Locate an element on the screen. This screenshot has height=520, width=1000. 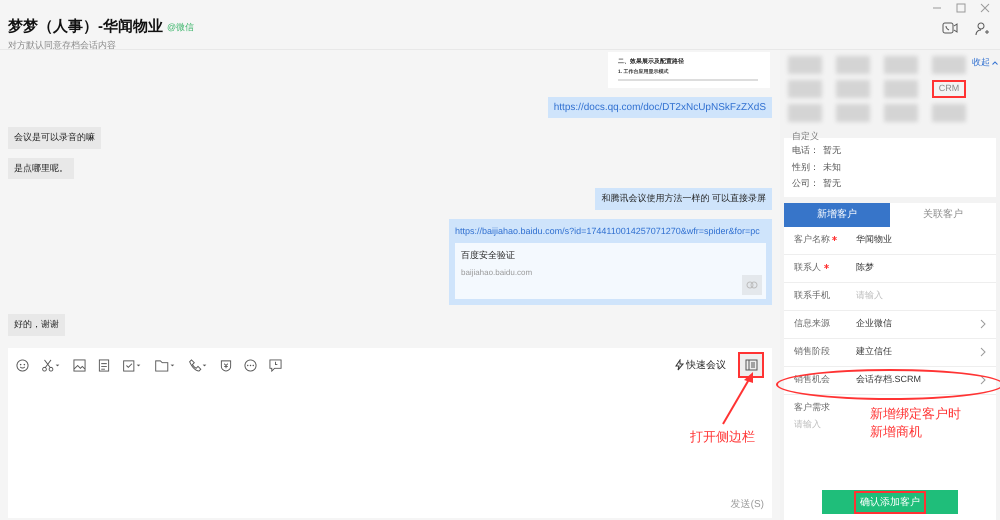
link-icon is located at coordinates (752, 285).